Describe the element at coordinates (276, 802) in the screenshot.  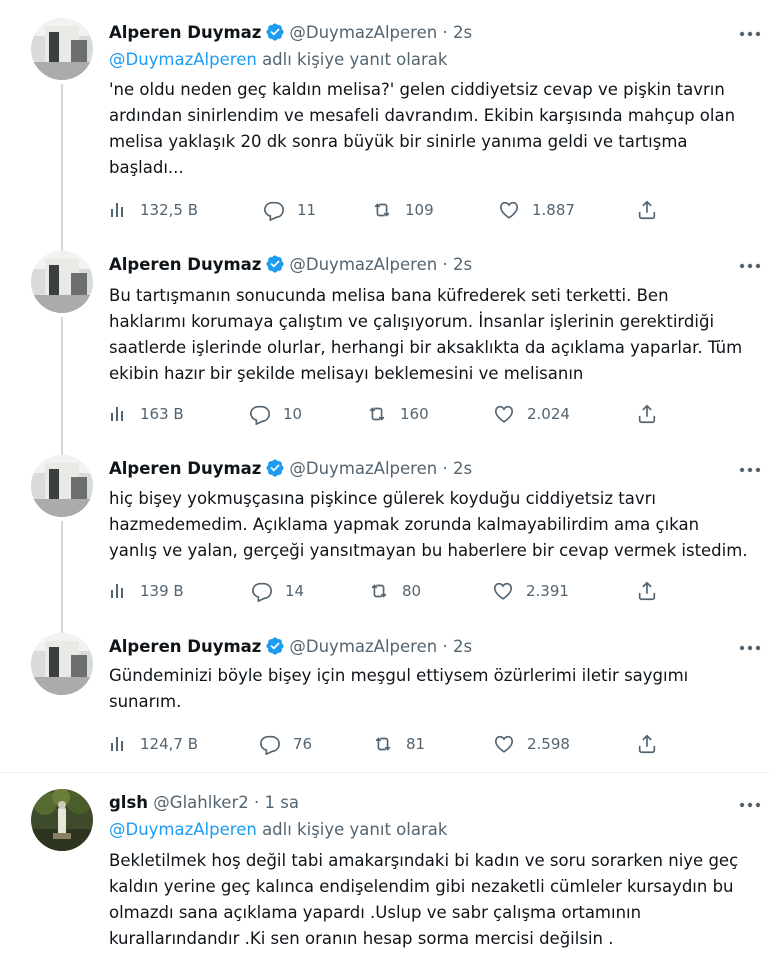
I see `timestamp: · 1 sa` at that location.